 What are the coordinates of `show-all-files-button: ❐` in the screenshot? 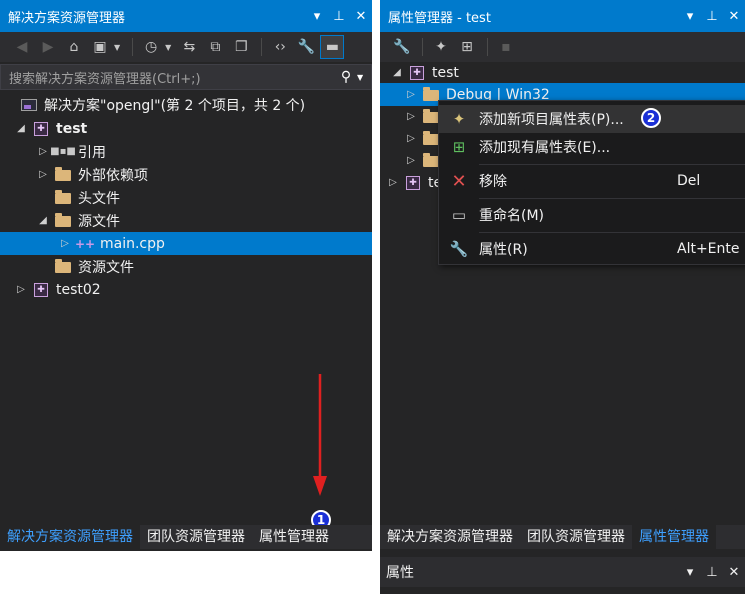 It's located at (241, 47).